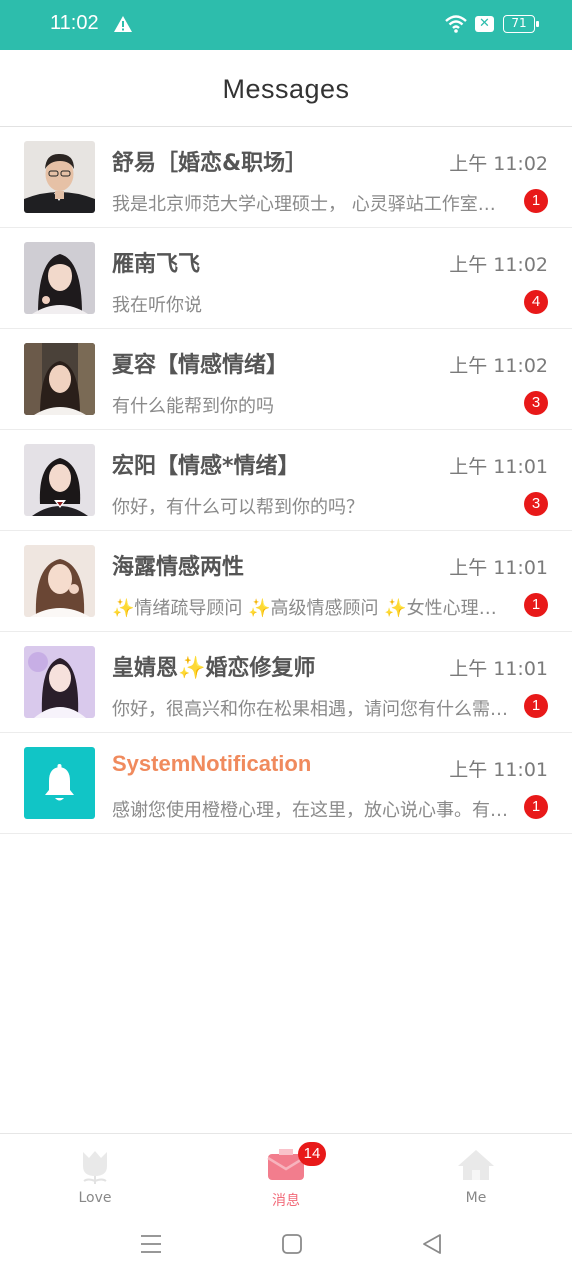 The width and height of the screenshot is (572, 1280). What do you see at coordinates (210, 163) in the screenshot?
I see `contact-name: 舒易［婚恋&职场］` at bounding box center [210, 163].